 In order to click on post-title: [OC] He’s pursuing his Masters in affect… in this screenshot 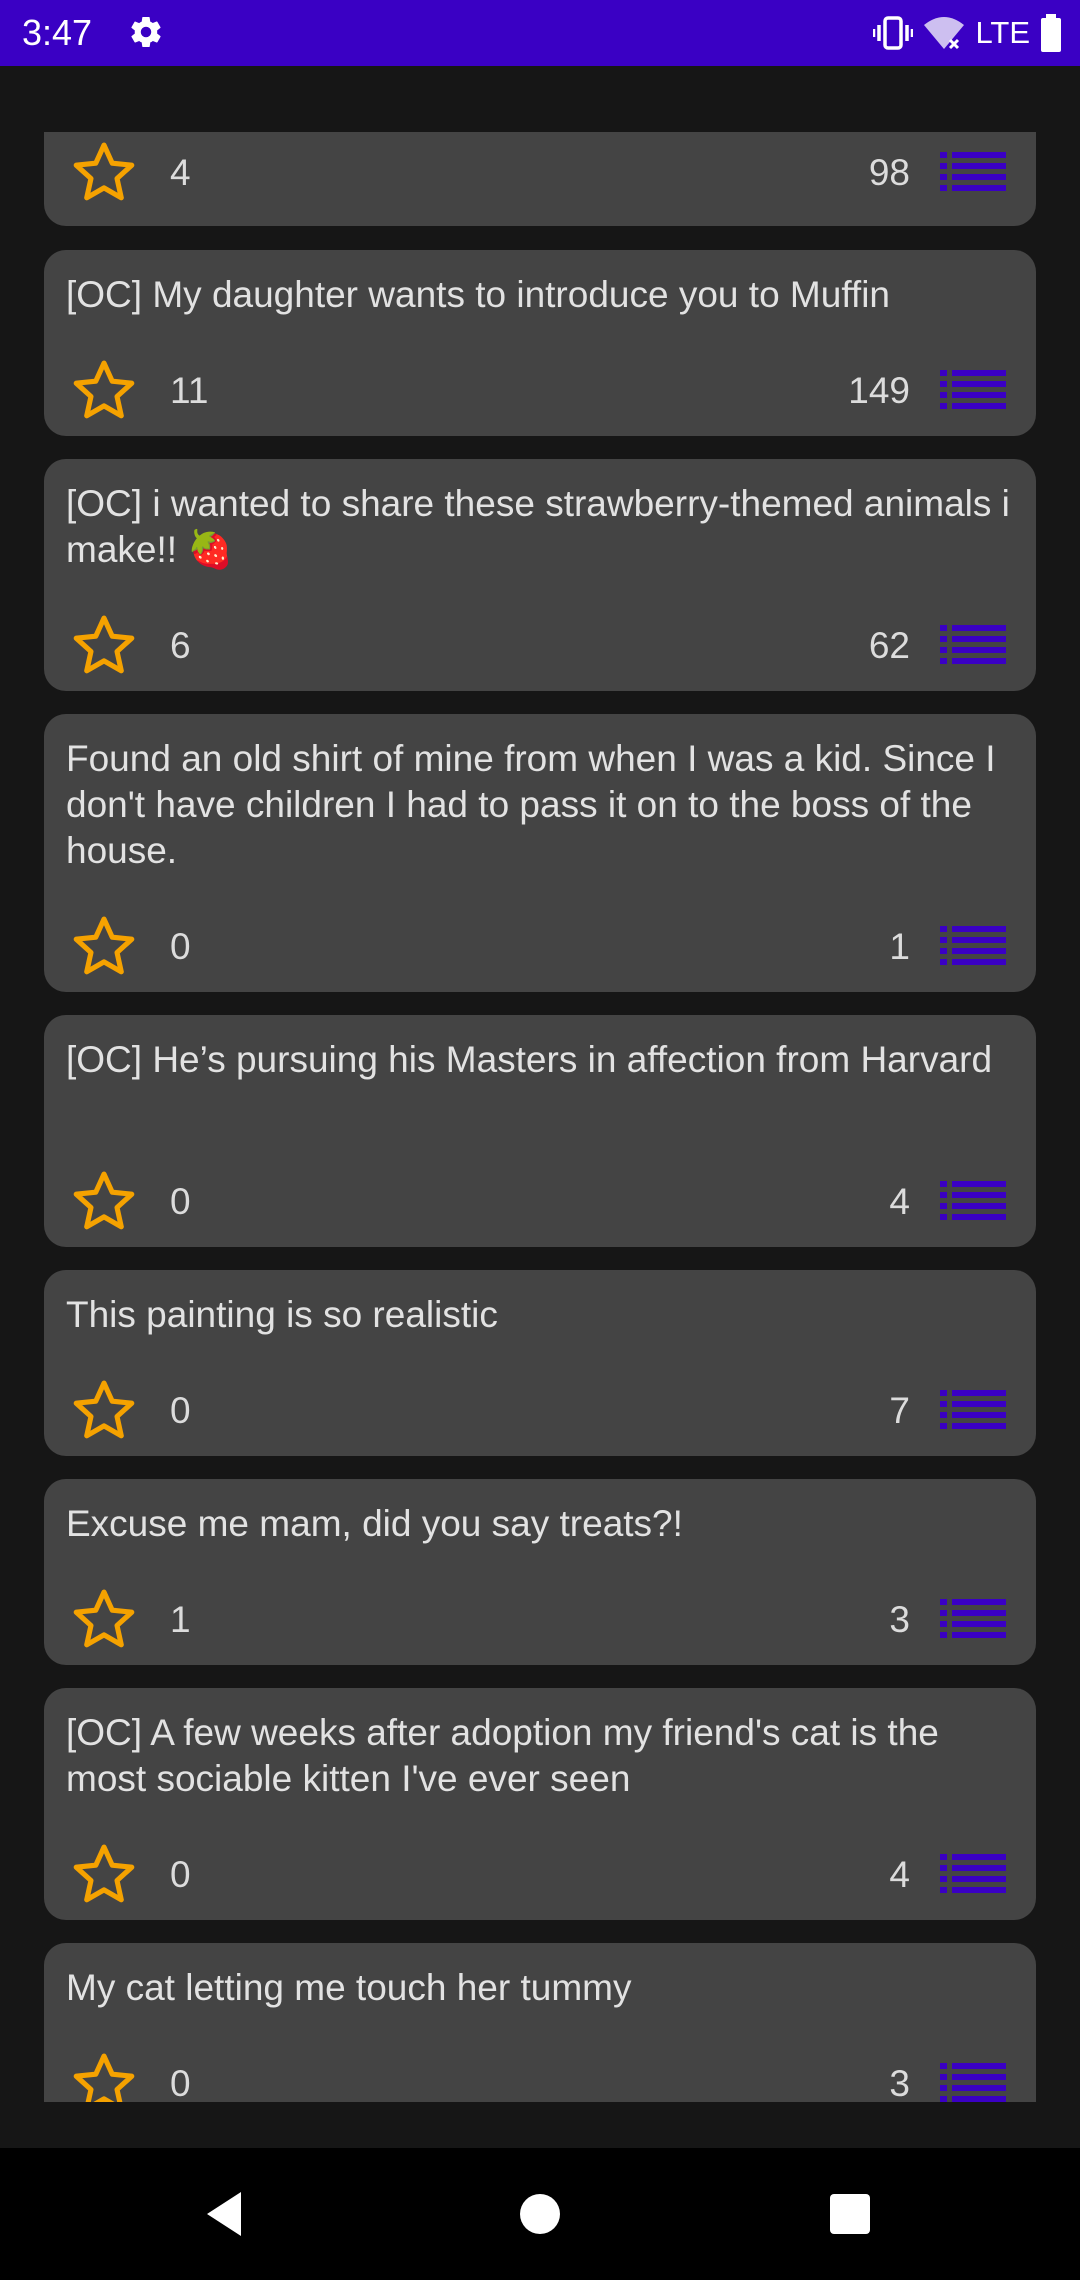, I will do `click(541, 1060)`.